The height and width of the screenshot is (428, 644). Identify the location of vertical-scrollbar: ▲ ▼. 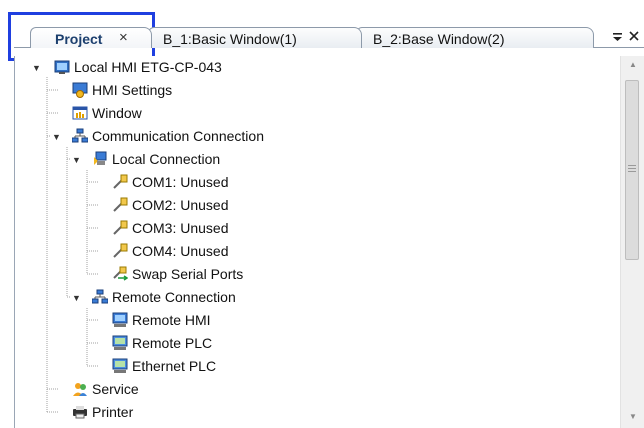
(632, 242).